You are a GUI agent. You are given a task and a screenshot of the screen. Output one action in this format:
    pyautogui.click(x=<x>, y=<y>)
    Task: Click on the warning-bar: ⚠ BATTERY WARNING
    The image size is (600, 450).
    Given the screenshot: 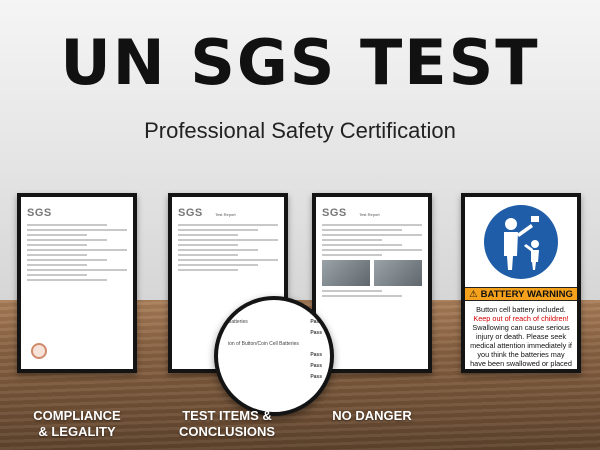 What is the action you would take?
    pyautogui.click(x=521, y=294)
    